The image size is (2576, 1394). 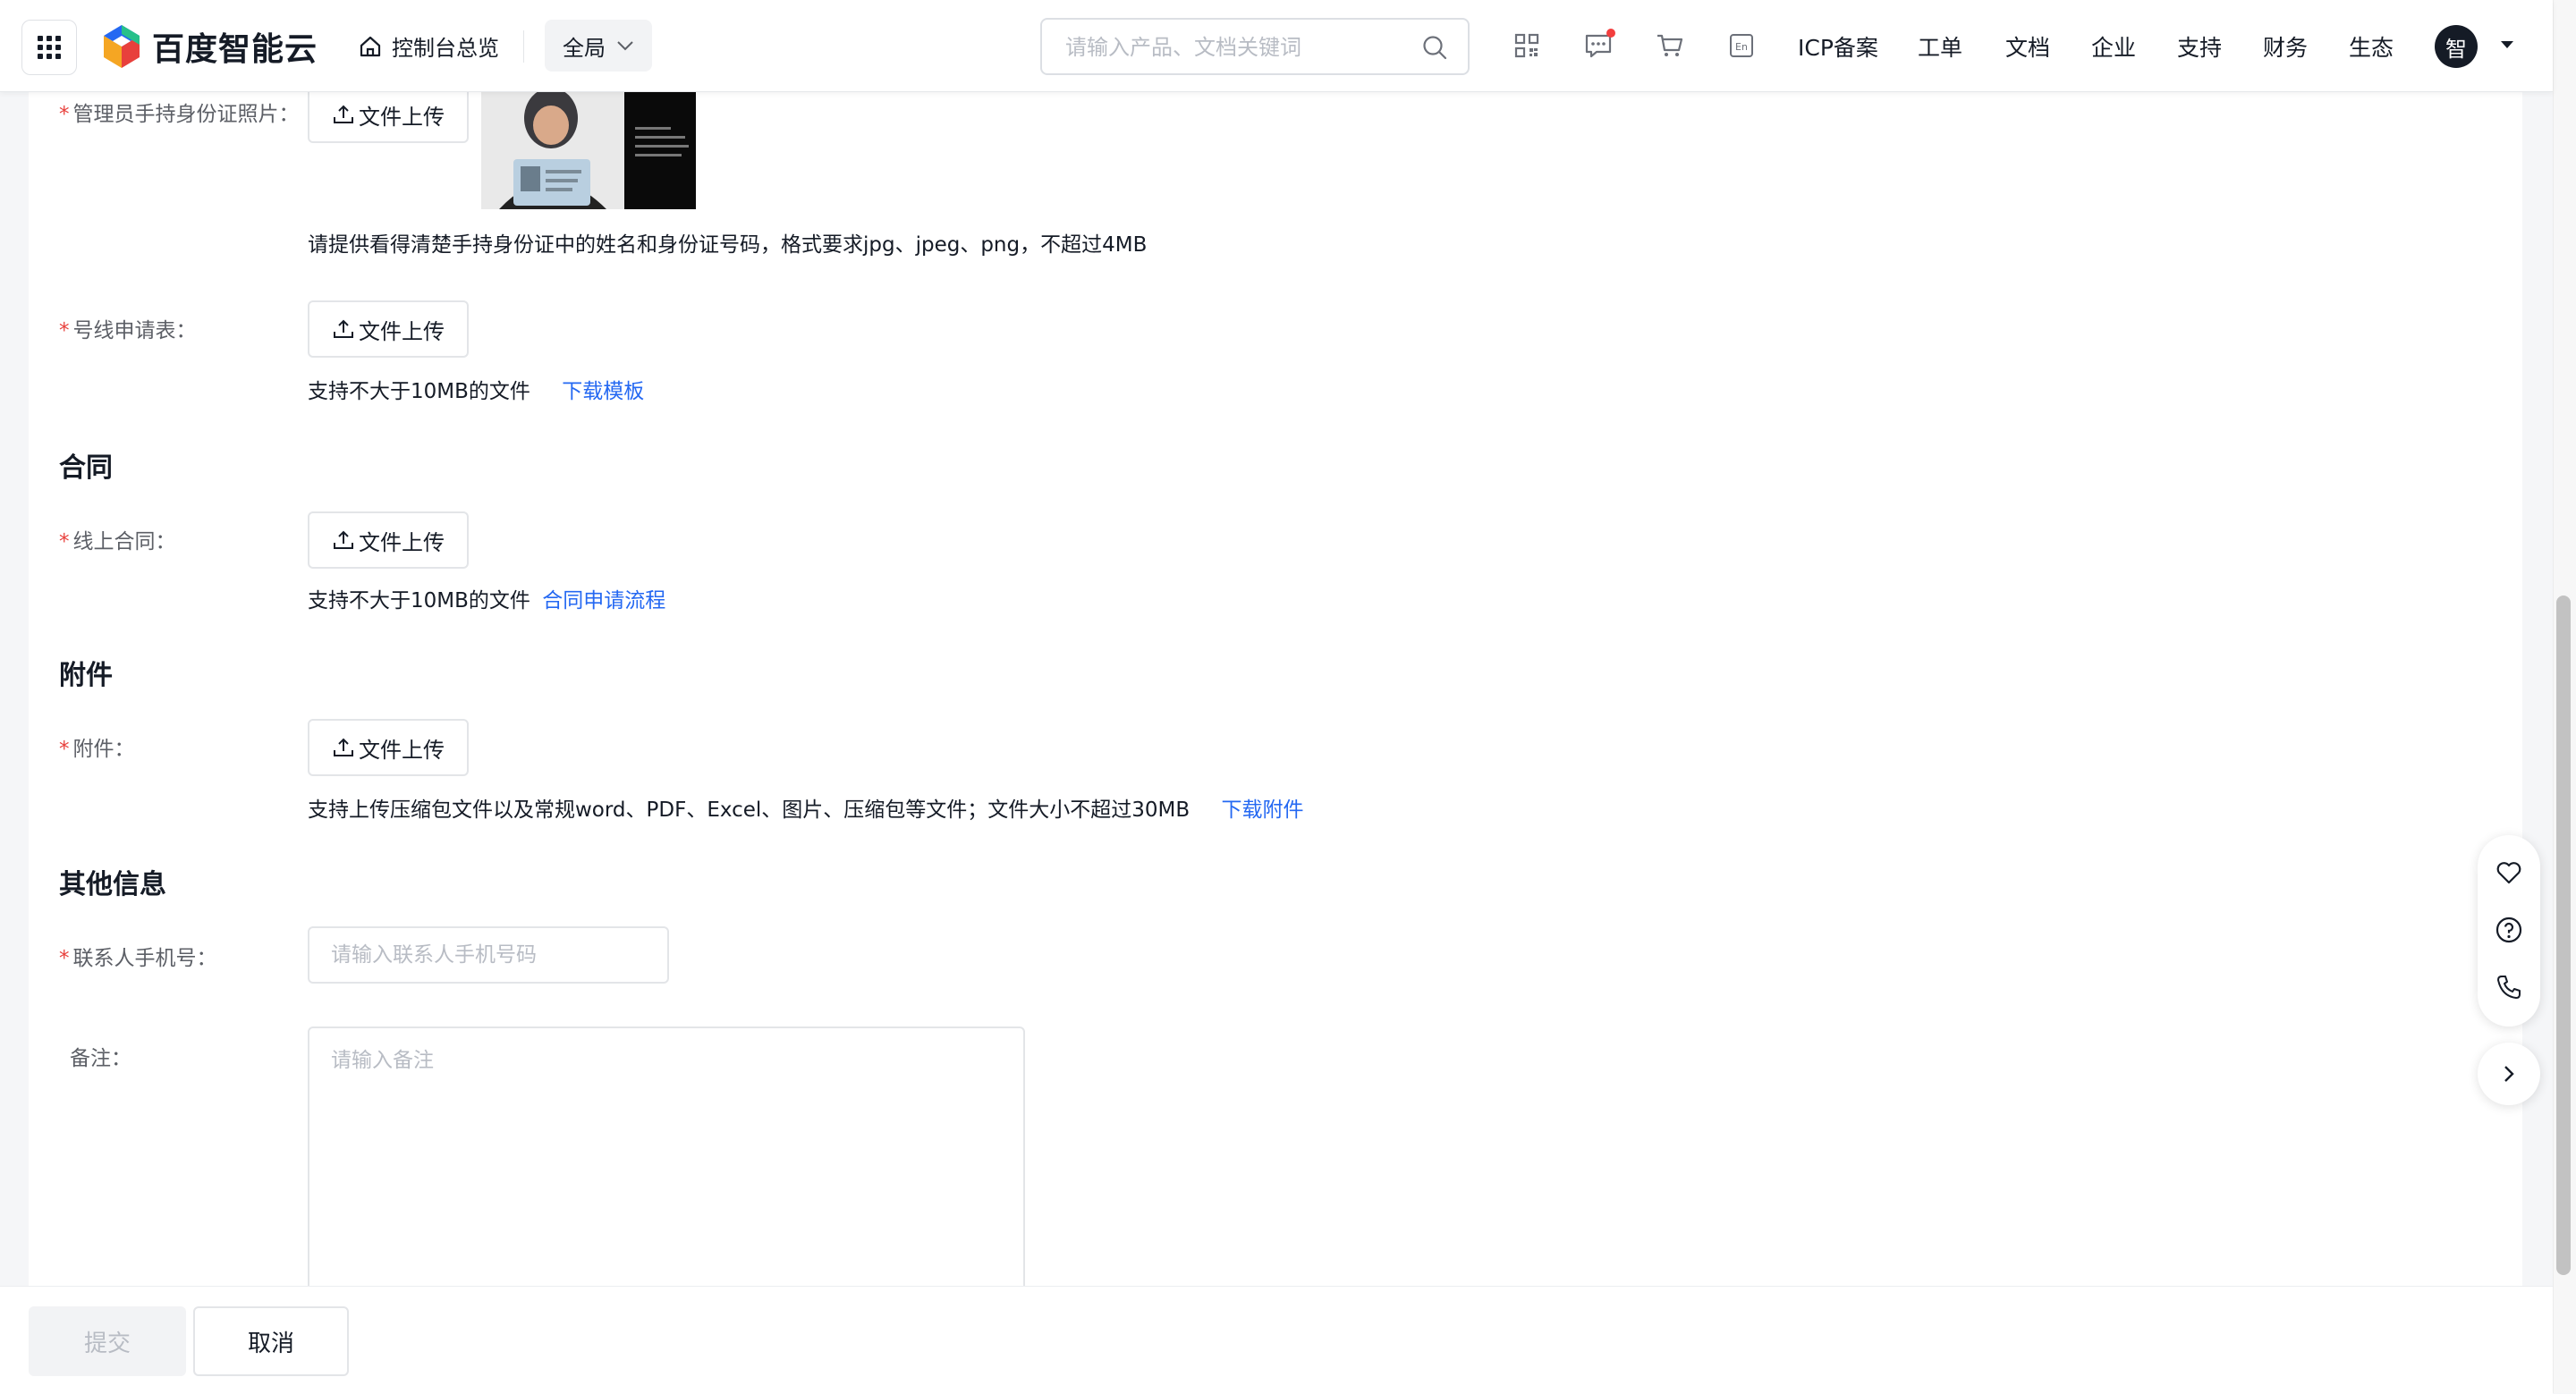 I want to click on attachment-section-title: 附件, so click(x=86, y=675).